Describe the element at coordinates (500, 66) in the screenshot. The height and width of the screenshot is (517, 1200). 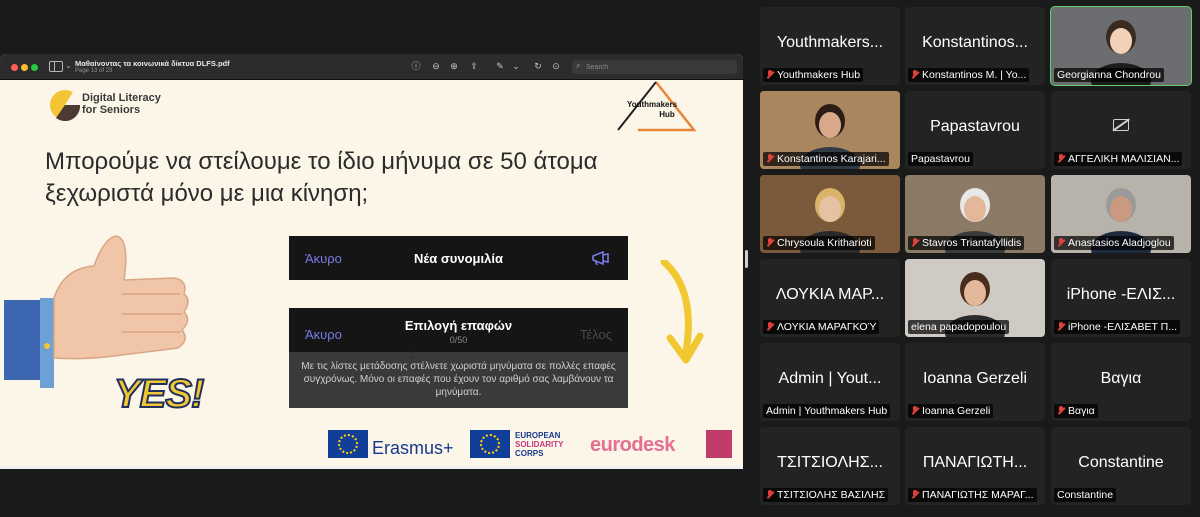
I see `markup-pen-icon: ✎` at that location.